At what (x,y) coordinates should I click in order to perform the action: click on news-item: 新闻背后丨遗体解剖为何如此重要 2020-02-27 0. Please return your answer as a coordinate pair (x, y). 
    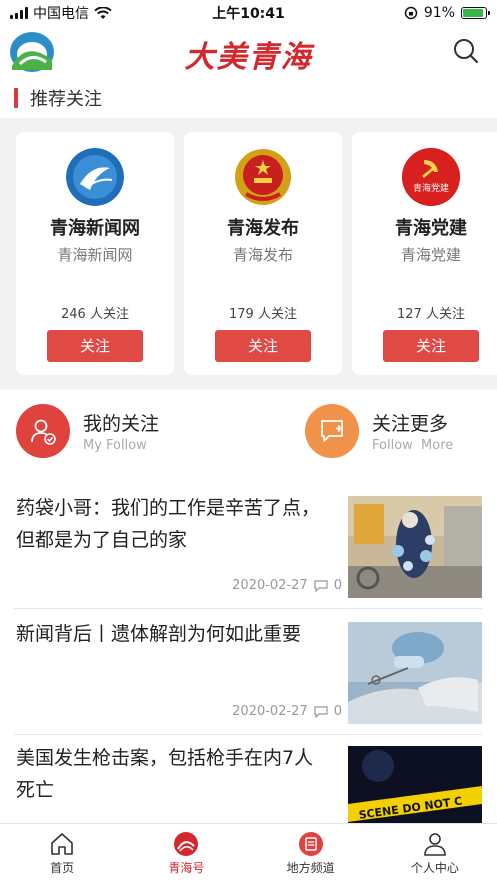
    Looking at the image, I should click on (249, 674).